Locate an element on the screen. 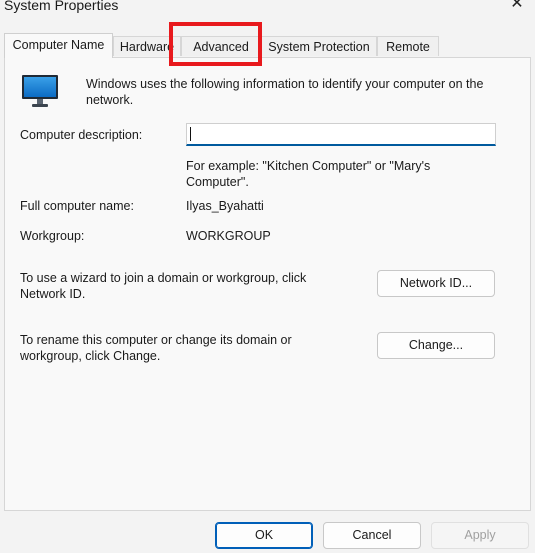 This screenshot has height=553, width=535. workgroup-label: Workgroup: is located at coordinates (52, 236).